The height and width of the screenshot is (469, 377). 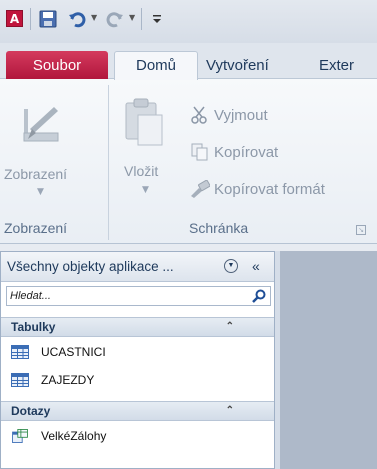 What do you see at coordinates (157, 19) in the screenshot?
I see `customize-icon` at bounding box center [157, 19].